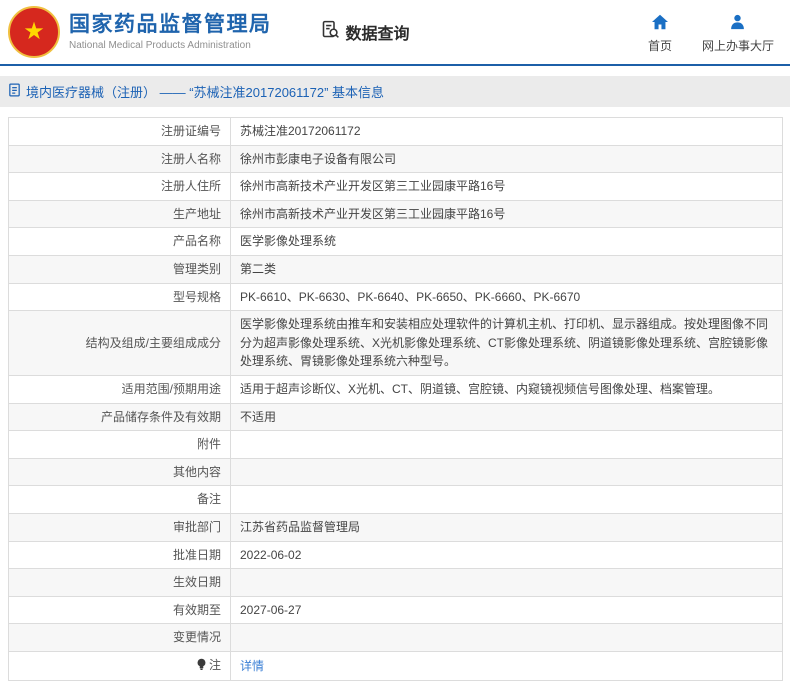 Image resolution: width=790 pixels, height=681 pixels. I want to click on document-icon, so click(14, 91).